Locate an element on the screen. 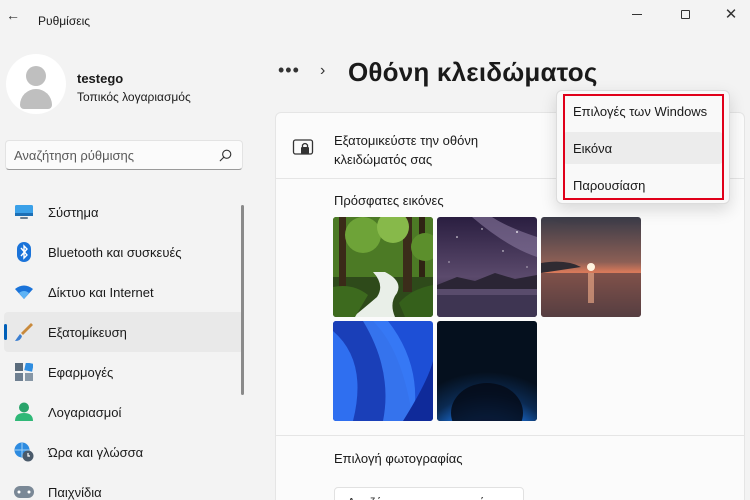 This screenshot has width=750, height=500. dropdown-option-slideshow: Παρουσίαση is located at coordinates (643, 185).